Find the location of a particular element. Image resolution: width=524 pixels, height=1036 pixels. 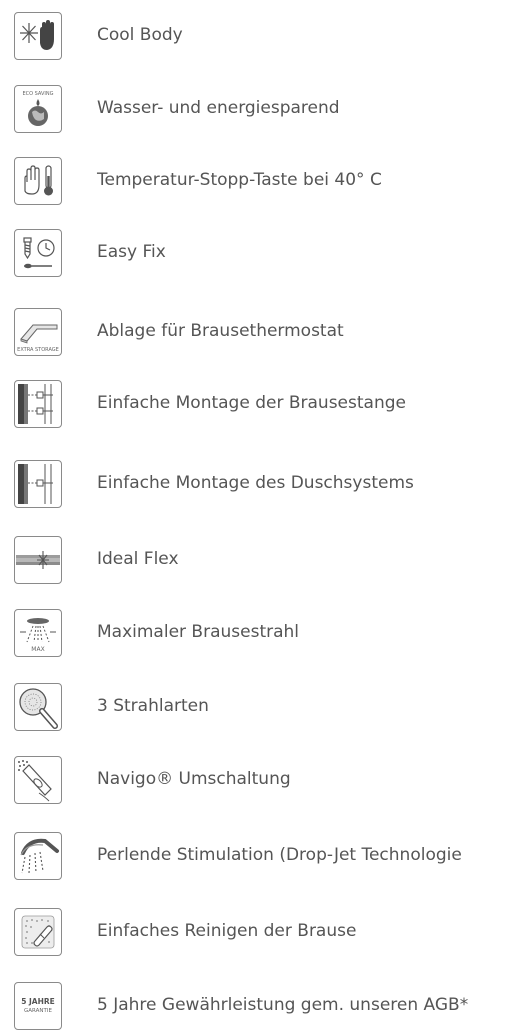

easy-clean-icon is located at coordinates (38, 932).